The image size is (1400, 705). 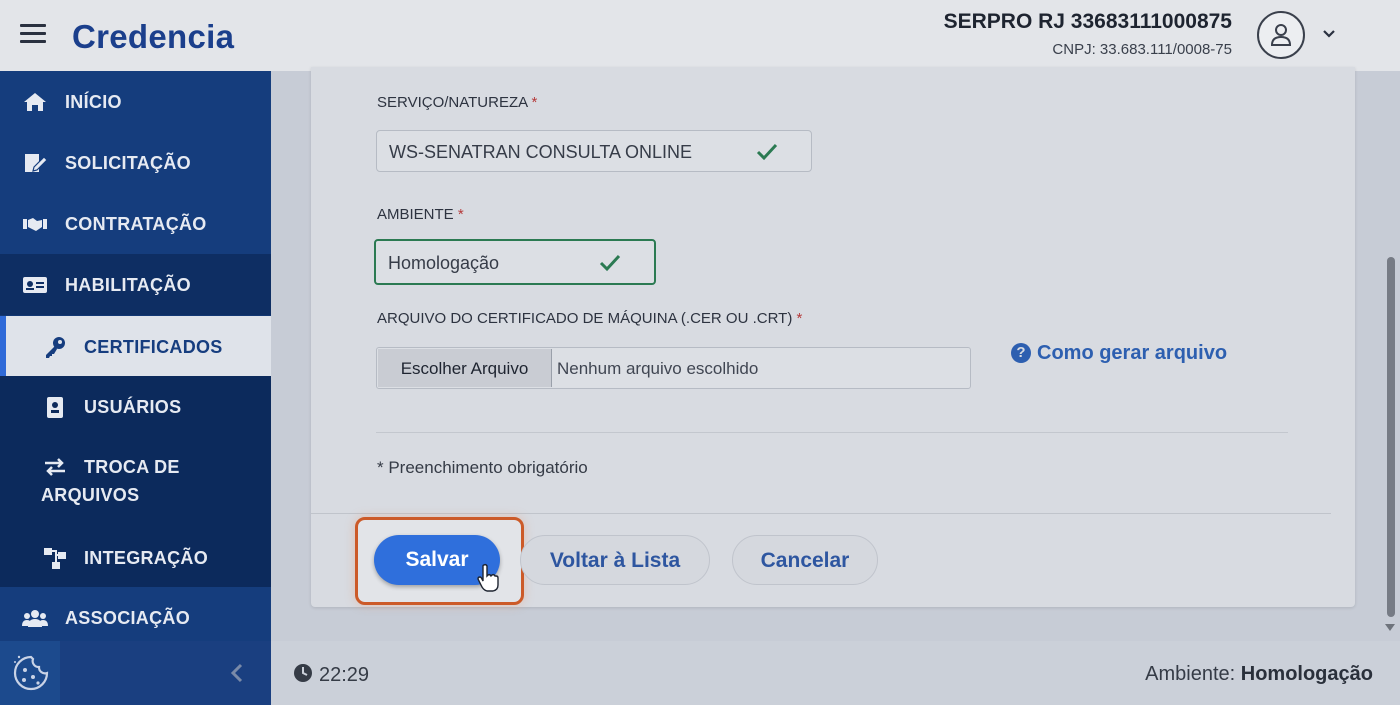 I want to click on sidebar-item-certificados: CERTIFICADOS, so click(x=135, y=346).